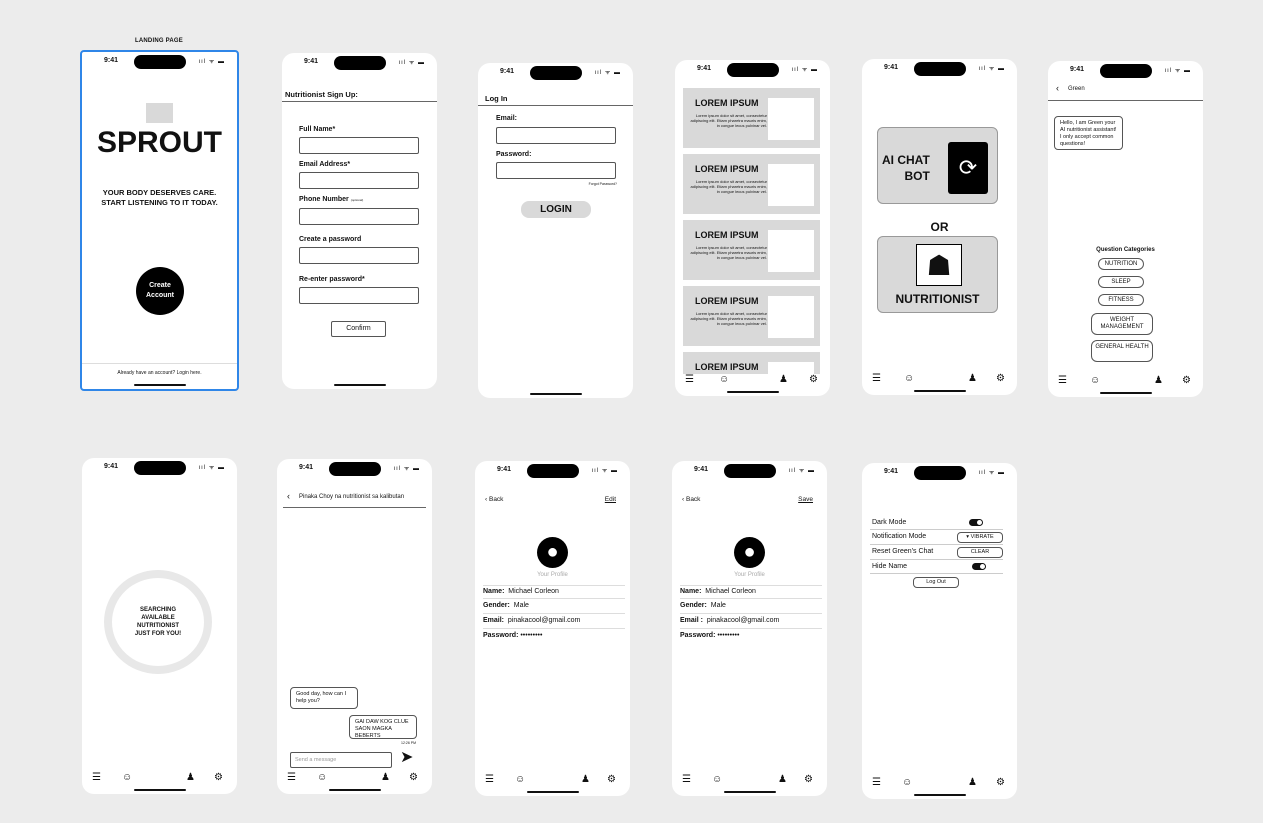 The height and width of the screenshot is (823, 1263). I want to click on nutritionist-button: ☗ NUTRITIONIST, so click(937, 274).